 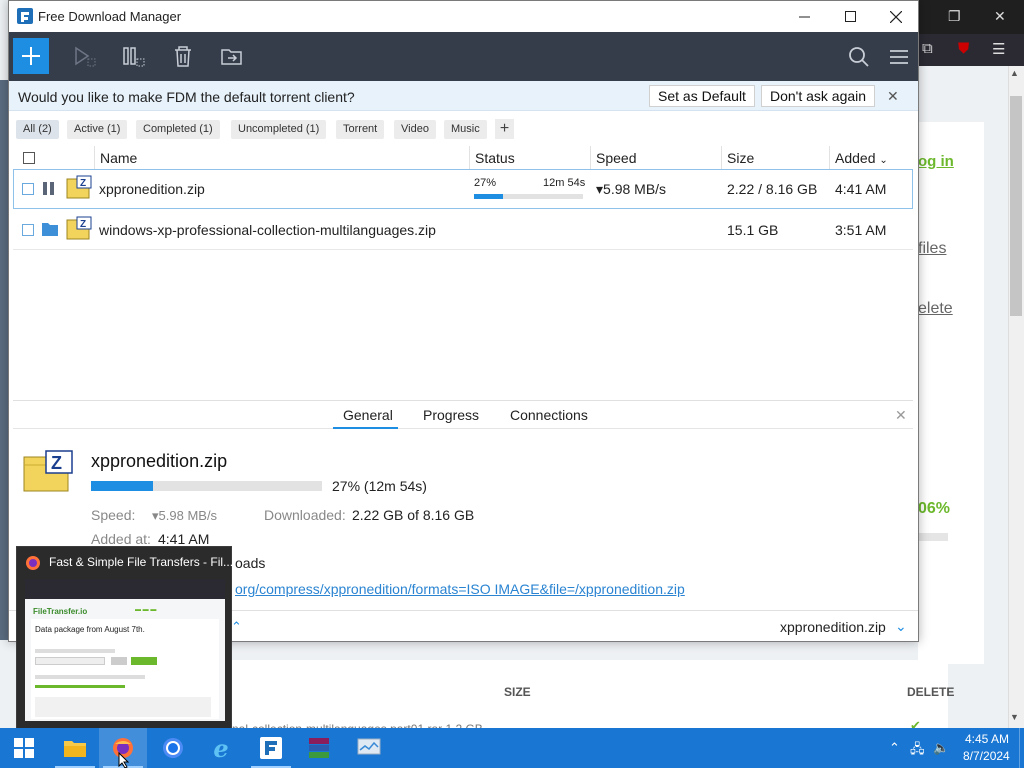 What do you see at coordinates (917, 751) in the screenshot?
I see `network-icon: 🖧` at bounding box center [917, 751].